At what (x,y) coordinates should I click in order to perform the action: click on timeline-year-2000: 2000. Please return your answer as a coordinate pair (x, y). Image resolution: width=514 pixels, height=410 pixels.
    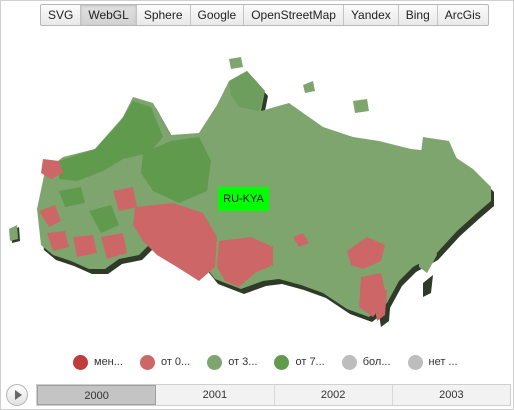
    Looking at the image, I should click on (97, 395).